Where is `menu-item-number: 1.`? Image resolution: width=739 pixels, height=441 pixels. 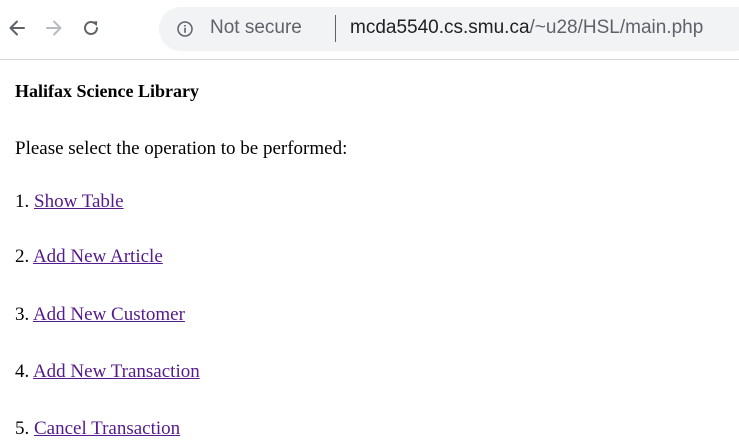 menu-item-number: 1. is located at coordinates (22, 201).